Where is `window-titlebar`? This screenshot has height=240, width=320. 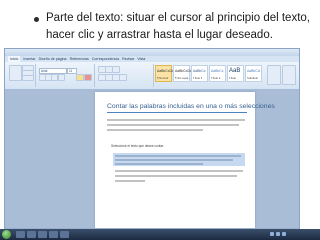 window-titlebar is located at coordinates (152, 52).